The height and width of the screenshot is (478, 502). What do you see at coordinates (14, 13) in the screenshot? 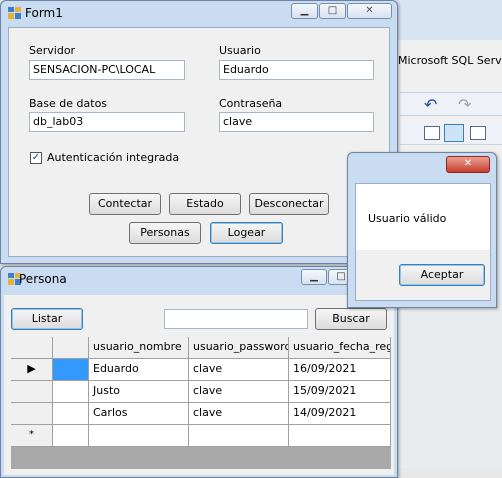
I see `app-icon` at bounding box center [14, 13].